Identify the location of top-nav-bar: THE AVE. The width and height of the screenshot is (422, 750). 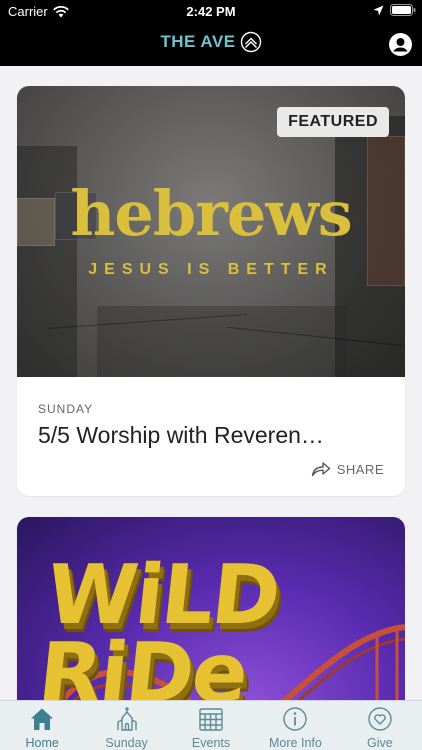
(211, 44).